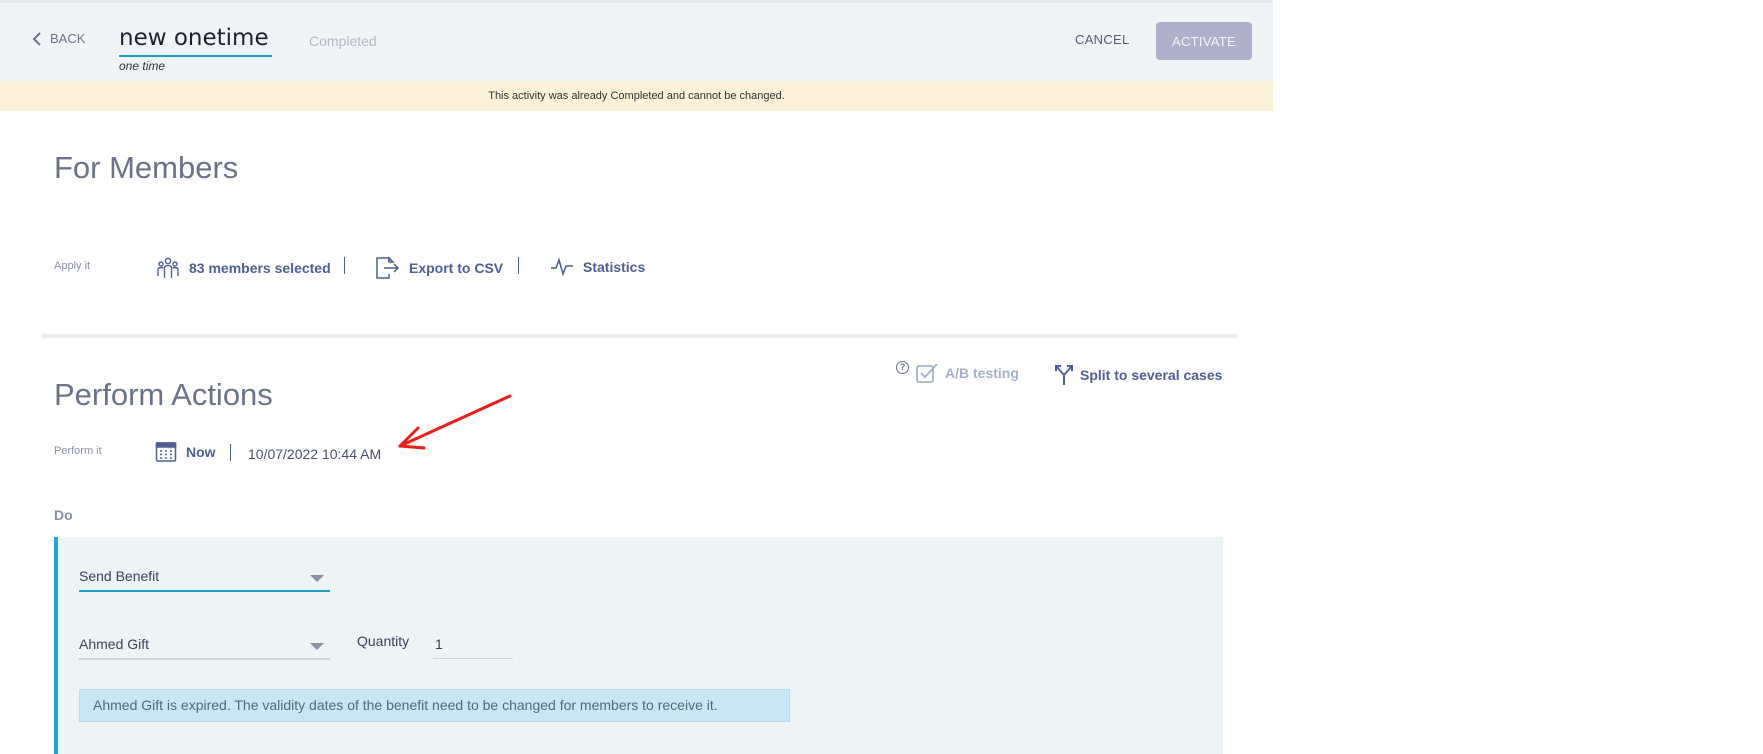  I want to click on back-label: BACK, so click(68, 38).